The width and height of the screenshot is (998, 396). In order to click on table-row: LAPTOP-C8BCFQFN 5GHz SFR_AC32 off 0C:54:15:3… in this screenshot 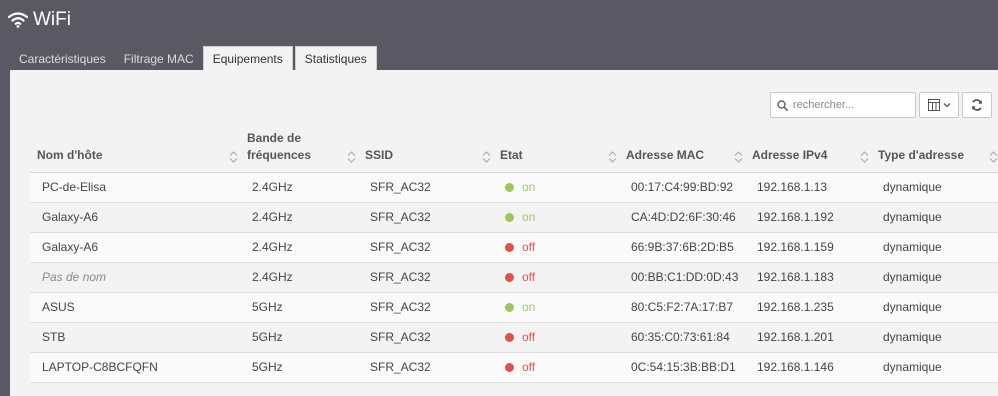, I will do `click(514, 367)`.